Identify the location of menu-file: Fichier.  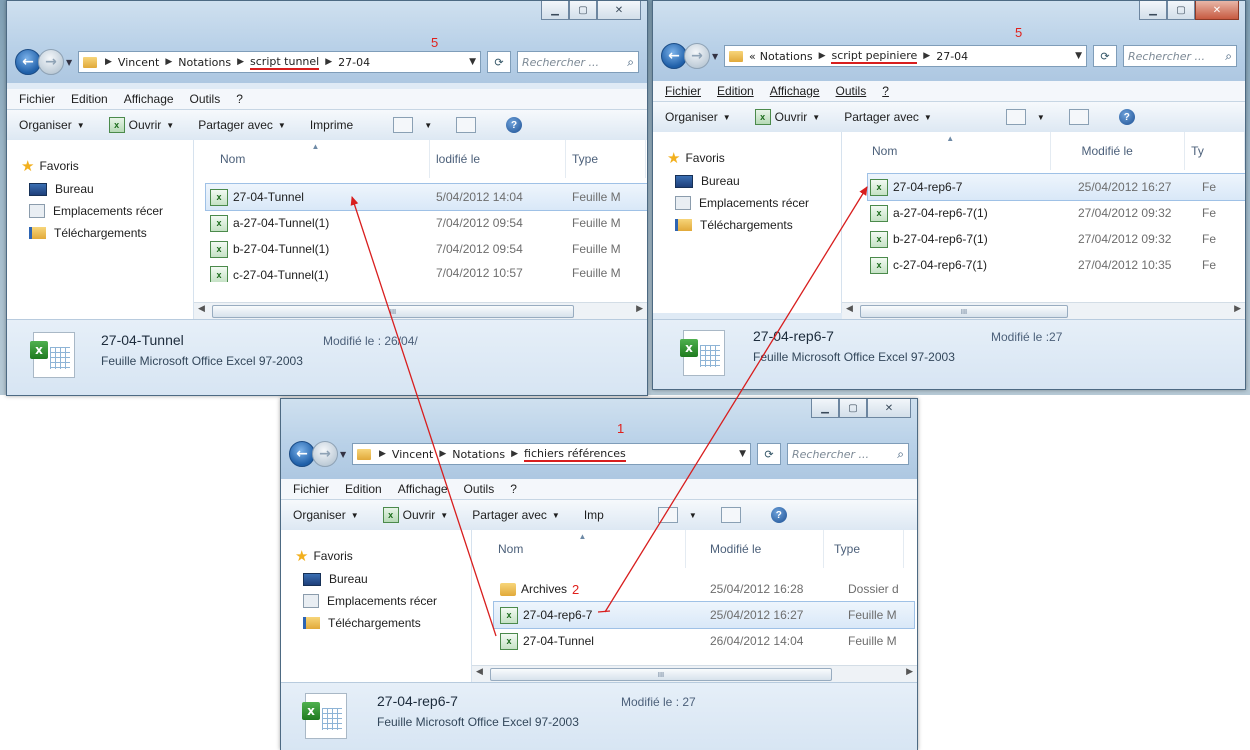
(683, 91).